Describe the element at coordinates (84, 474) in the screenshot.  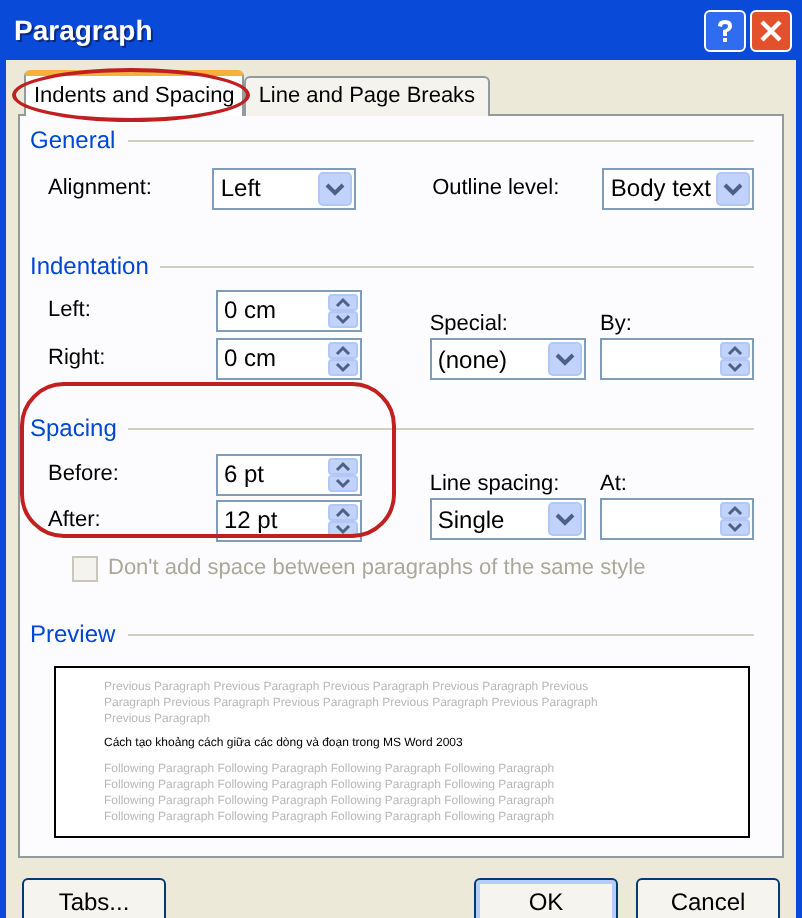
I see `field-label: Before:` at that location.